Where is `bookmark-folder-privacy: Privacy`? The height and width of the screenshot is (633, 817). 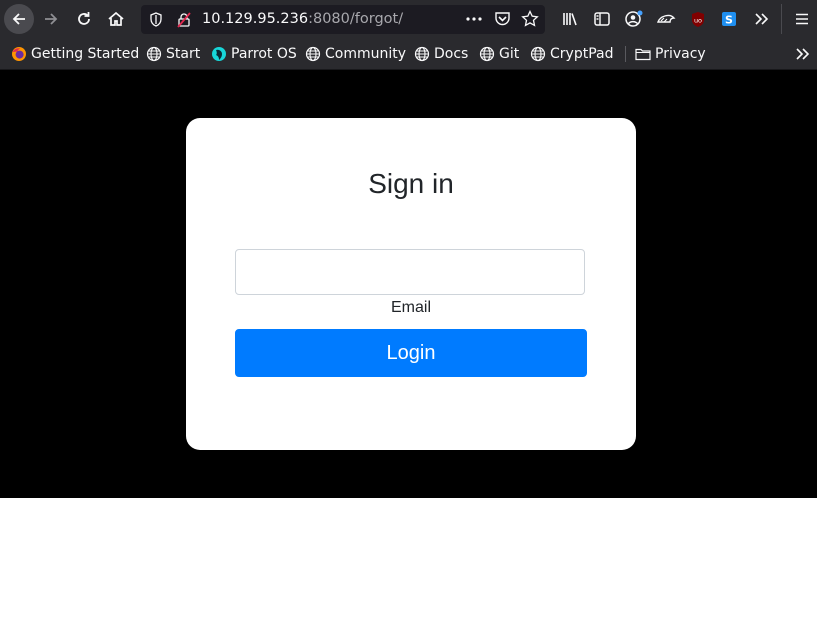
bookmark-folder-privacy: Privacy is located at coordinates (670, 54).